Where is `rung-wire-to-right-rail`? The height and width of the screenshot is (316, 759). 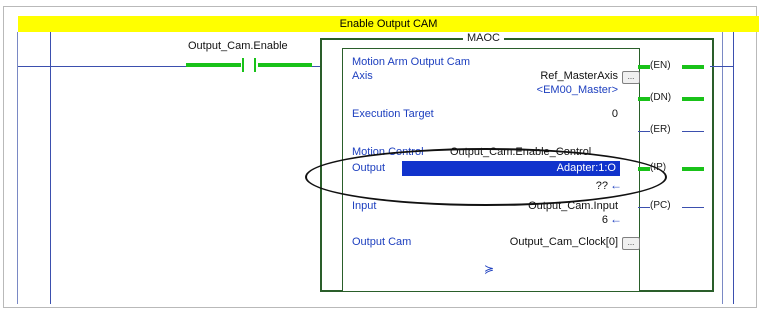
rung-wire-to-right-rail is located at coordinates (721, 66).